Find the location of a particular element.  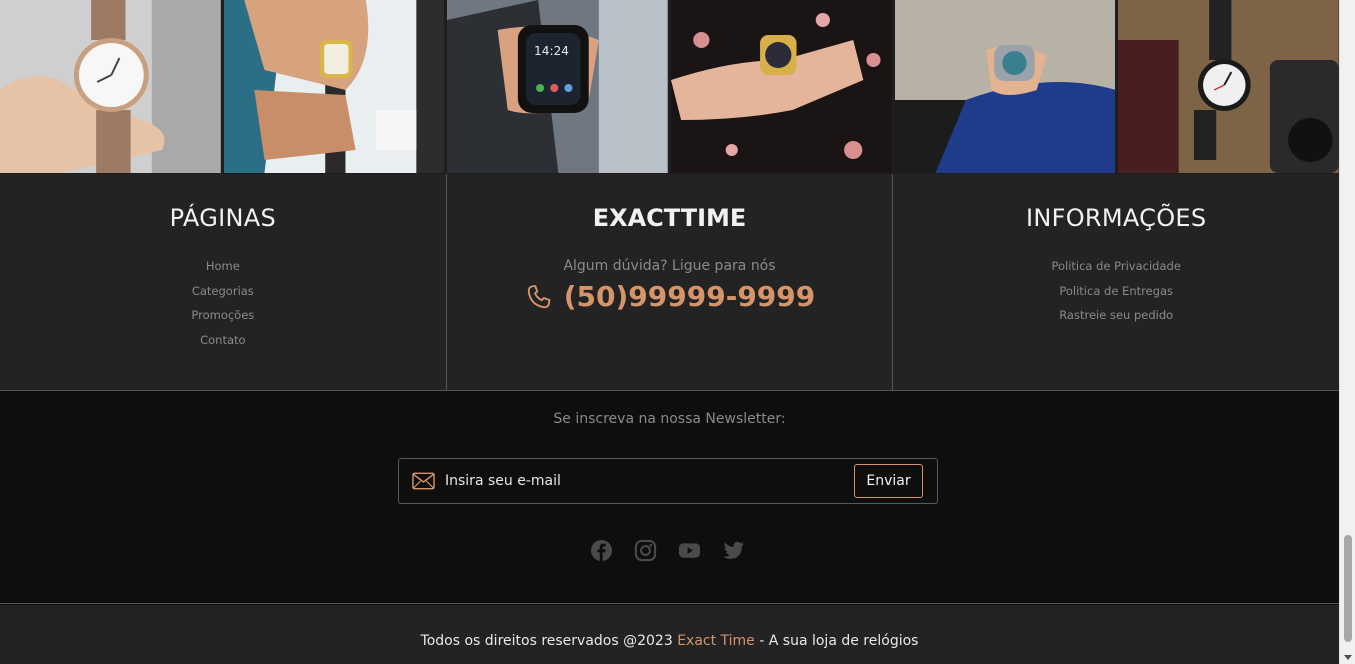

facebook-icon is located at coordinates (601, 550).